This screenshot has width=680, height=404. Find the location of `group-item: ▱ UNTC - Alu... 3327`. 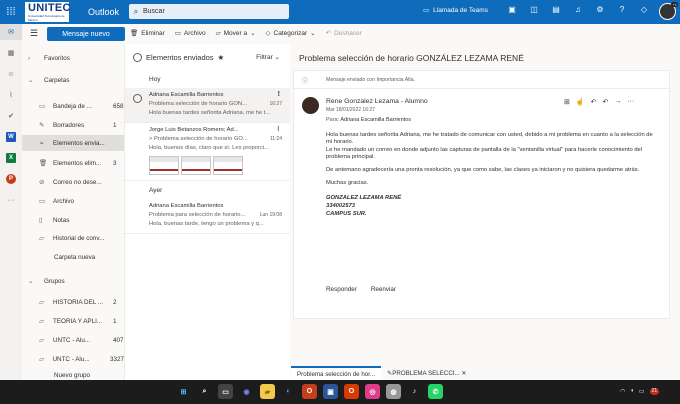

group-item: ▱ UNTC - Alu... 3327 is located at coordinates (73, 359).